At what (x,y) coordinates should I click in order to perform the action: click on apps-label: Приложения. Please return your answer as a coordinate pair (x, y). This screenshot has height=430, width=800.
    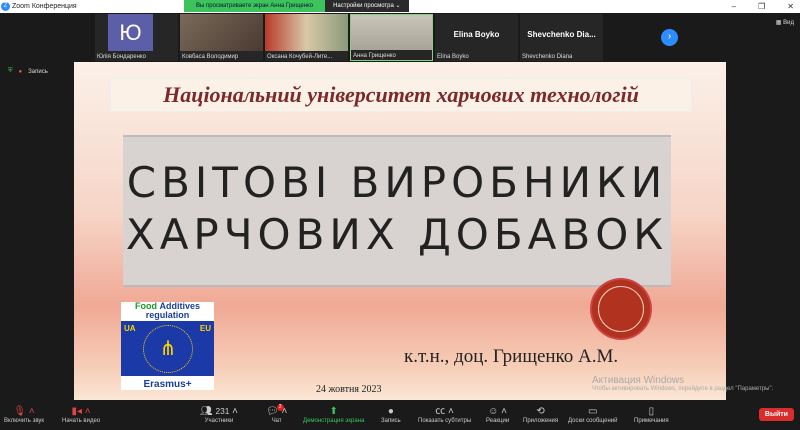
    Looking at the image, I should click on (541, 421).